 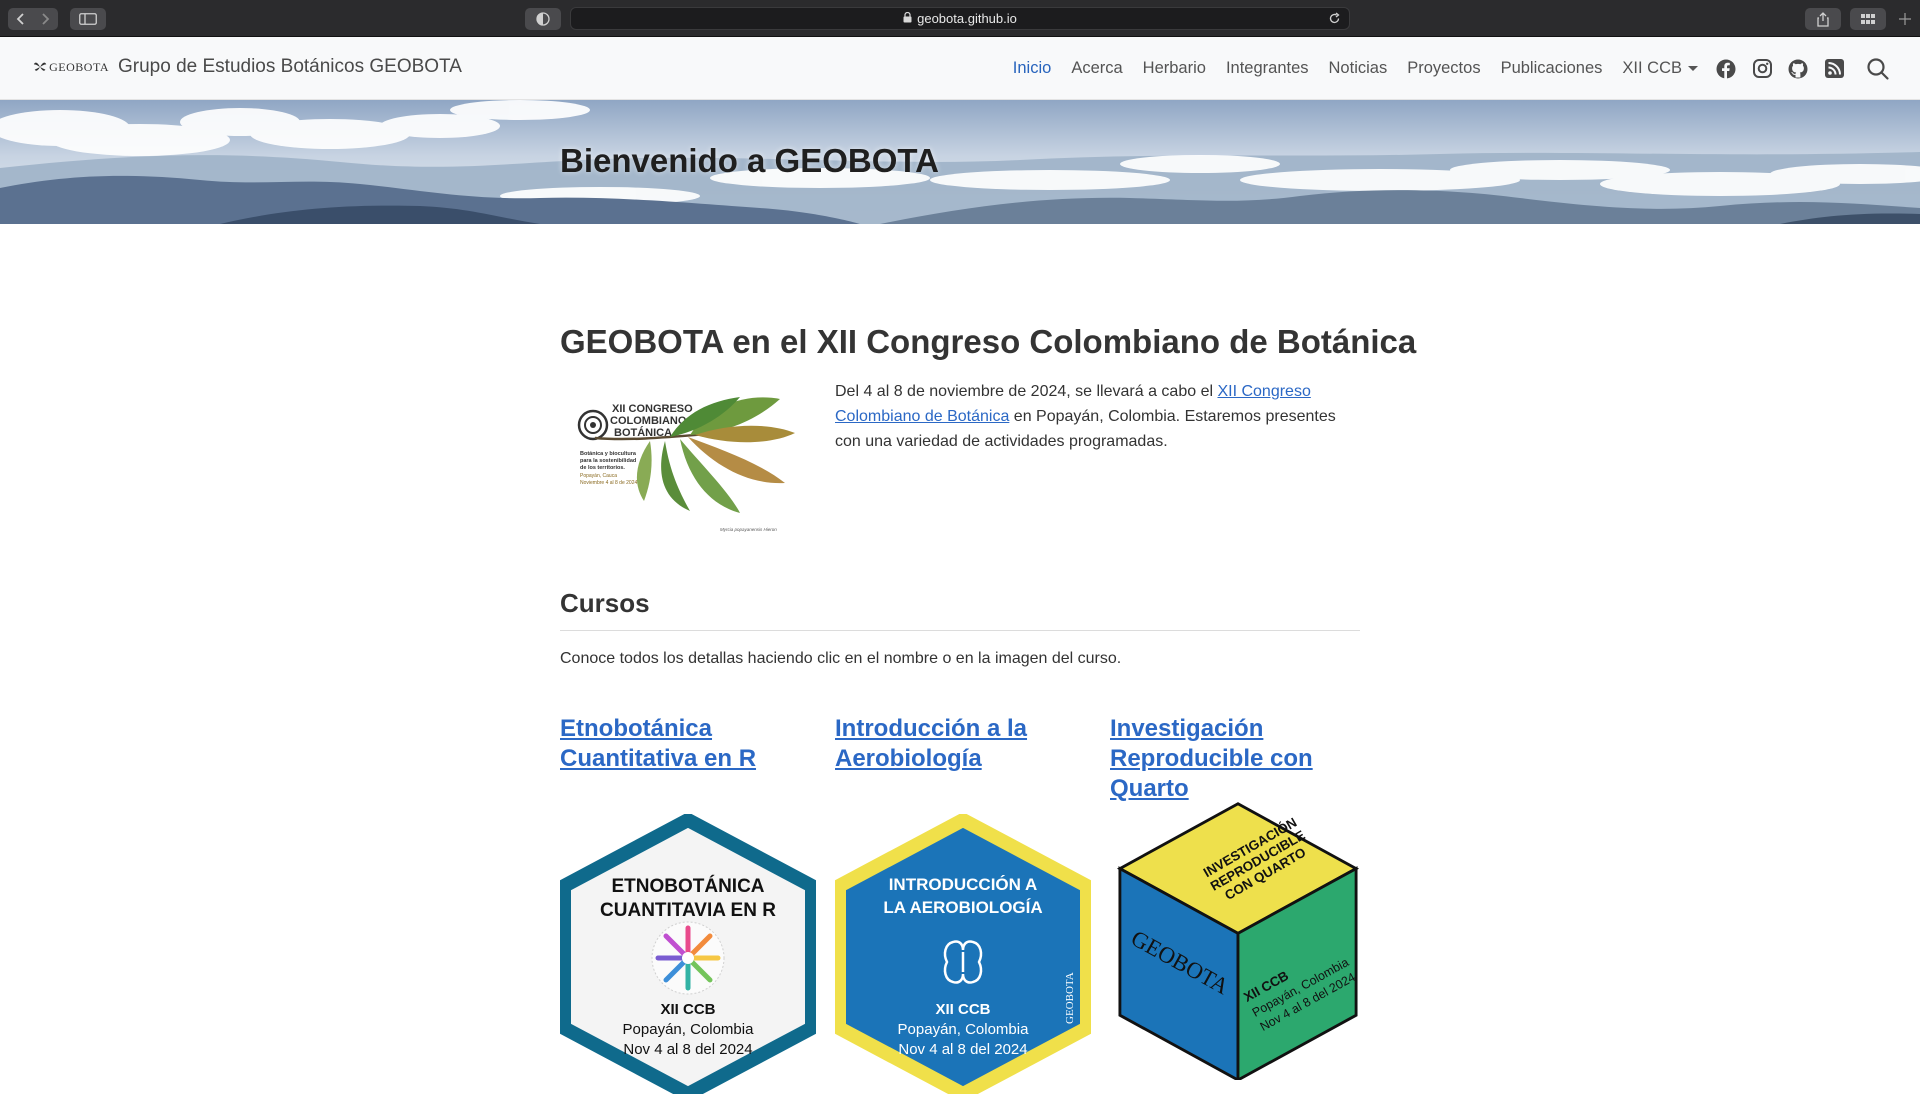 What do you see at coordinates (907, 18) in the screenshot?
I see `lock-icon` at bounding box center [907, 18].